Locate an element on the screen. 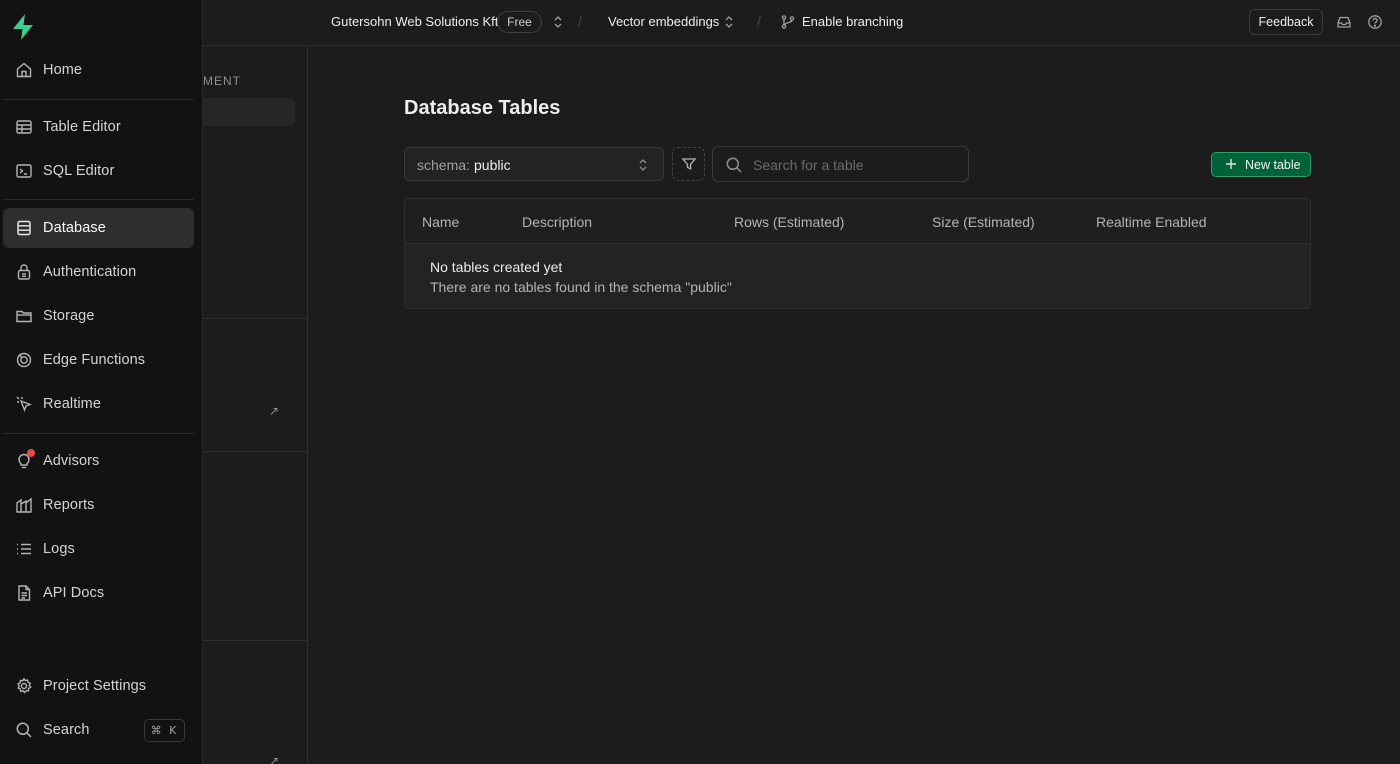  database-icon is located at coordinates (24, 228).